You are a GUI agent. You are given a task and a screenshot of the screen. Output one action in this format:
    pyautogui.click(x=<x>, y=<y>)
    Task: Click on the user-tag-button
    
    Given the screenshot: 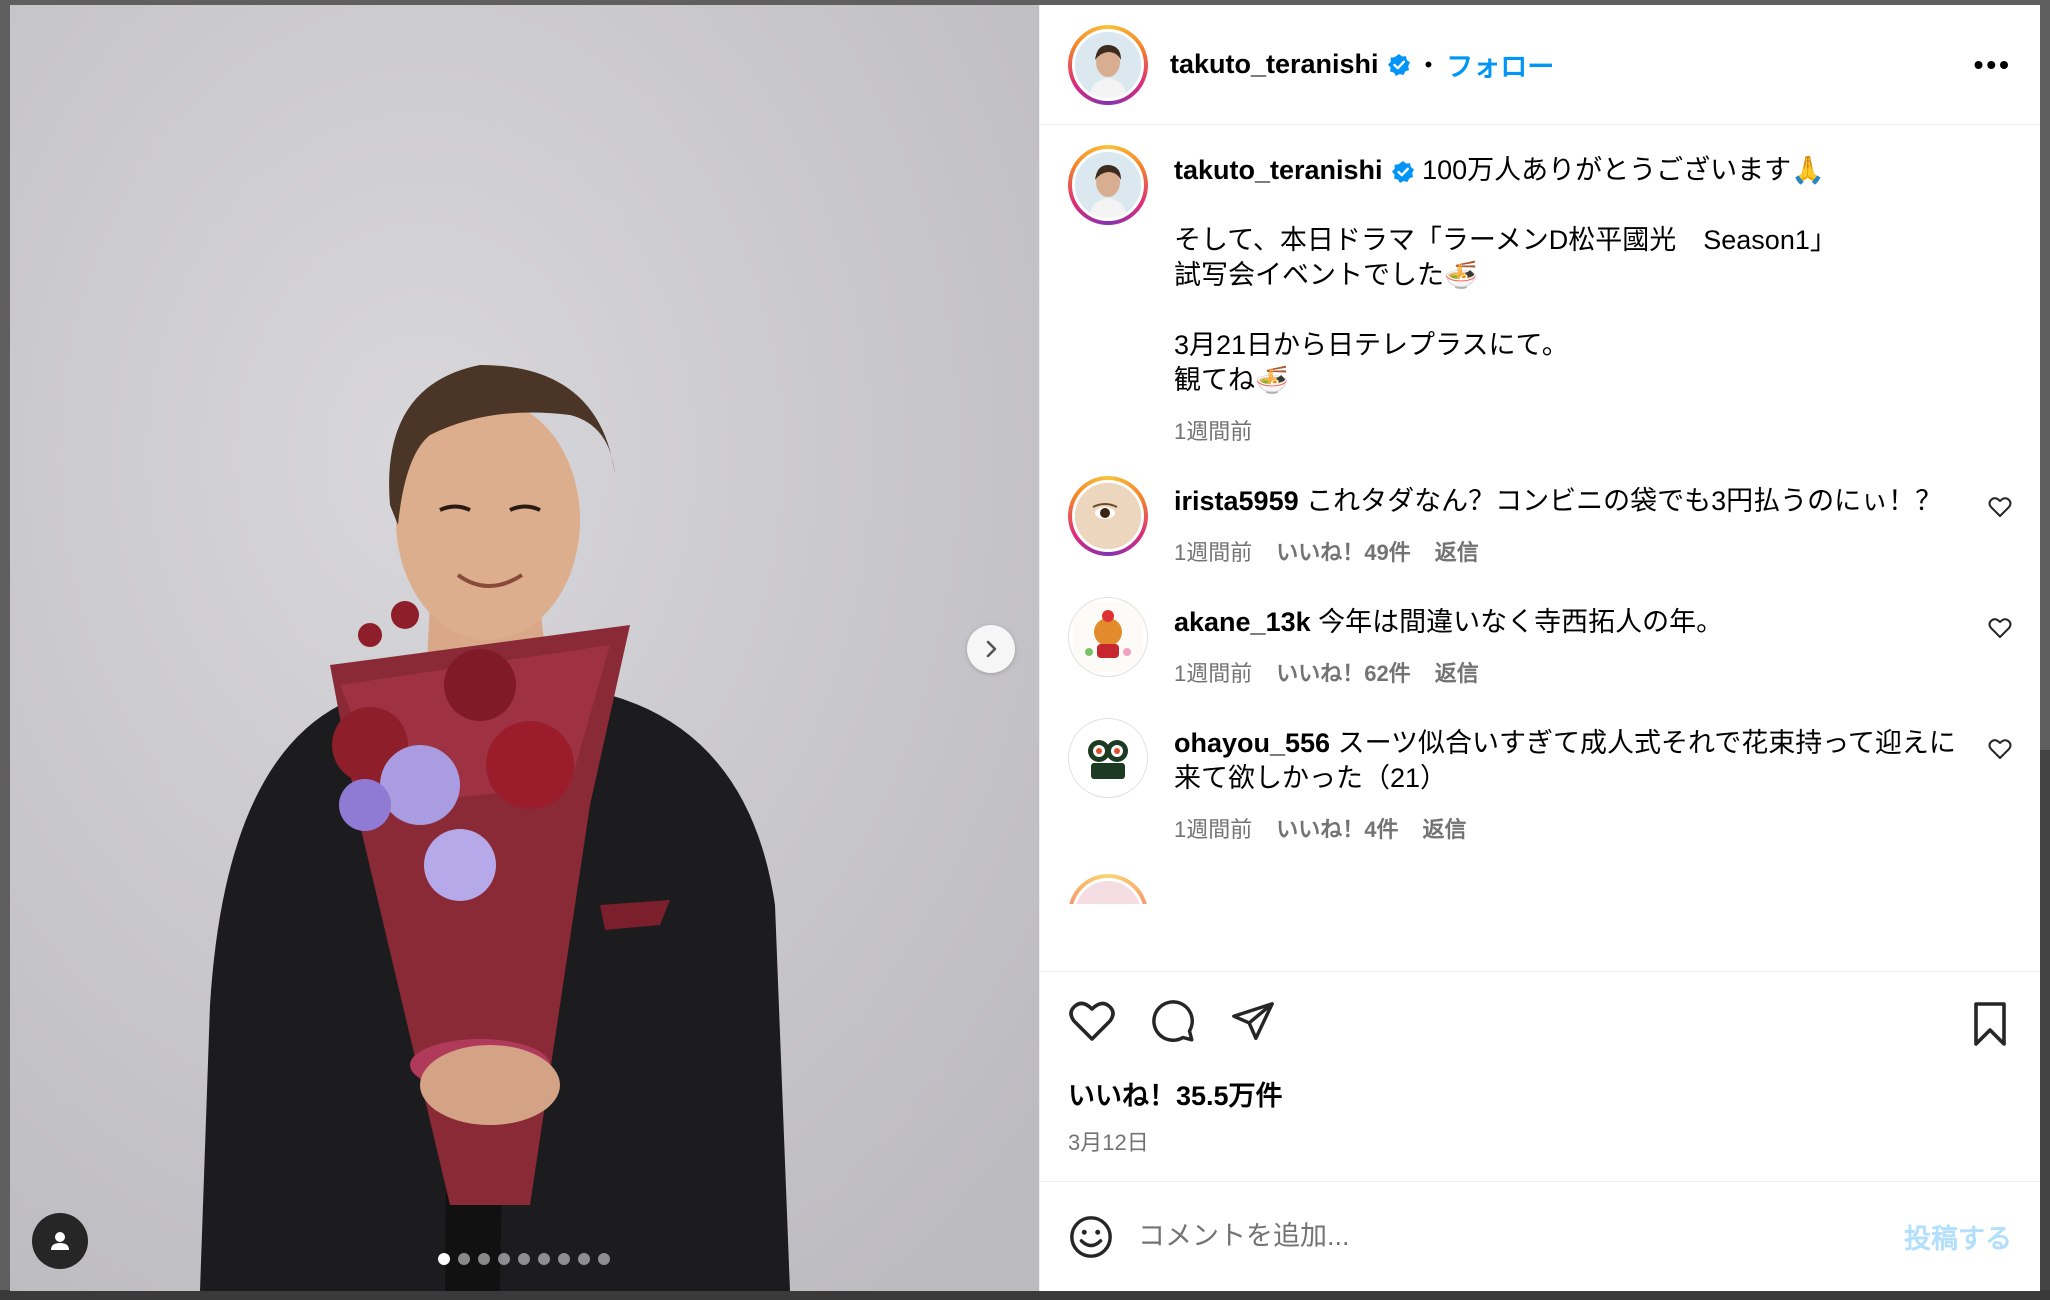 What is the action you would take?
    pyautogui.click(x=60, y=1241)
    